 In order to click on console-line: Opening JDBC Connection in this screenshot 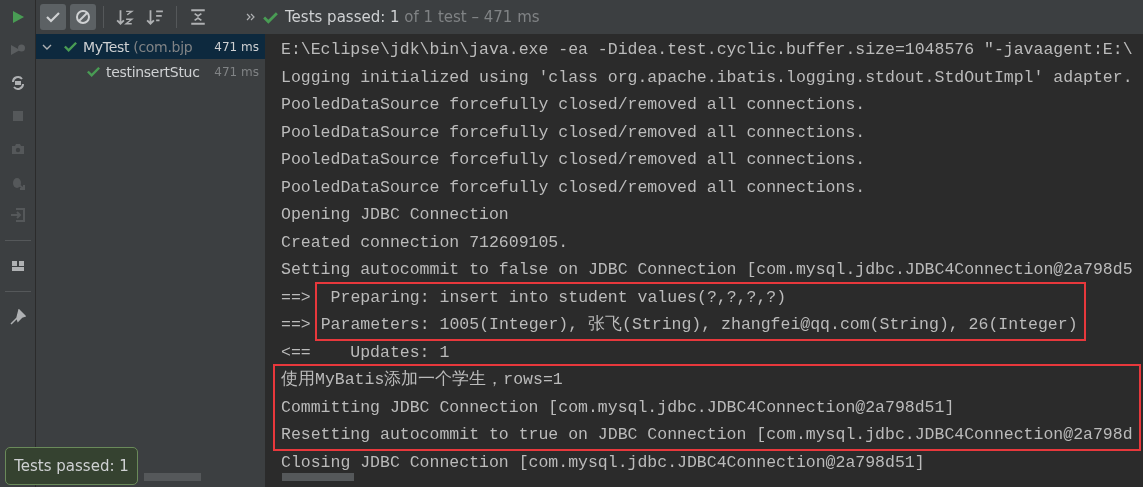, I will do `click(395, 215)`.